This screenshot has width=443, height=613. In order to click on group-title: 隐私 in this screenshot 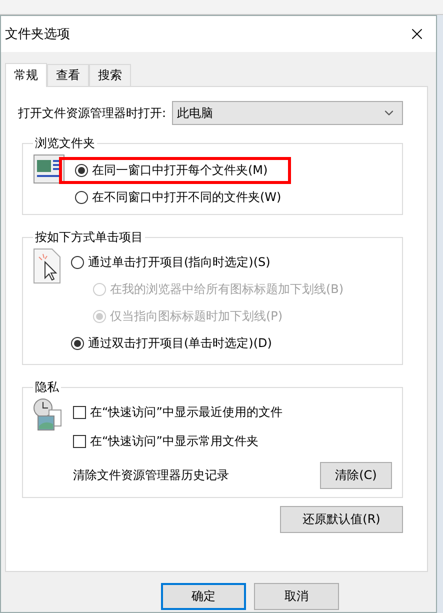, I will do `click(47, 387)`.